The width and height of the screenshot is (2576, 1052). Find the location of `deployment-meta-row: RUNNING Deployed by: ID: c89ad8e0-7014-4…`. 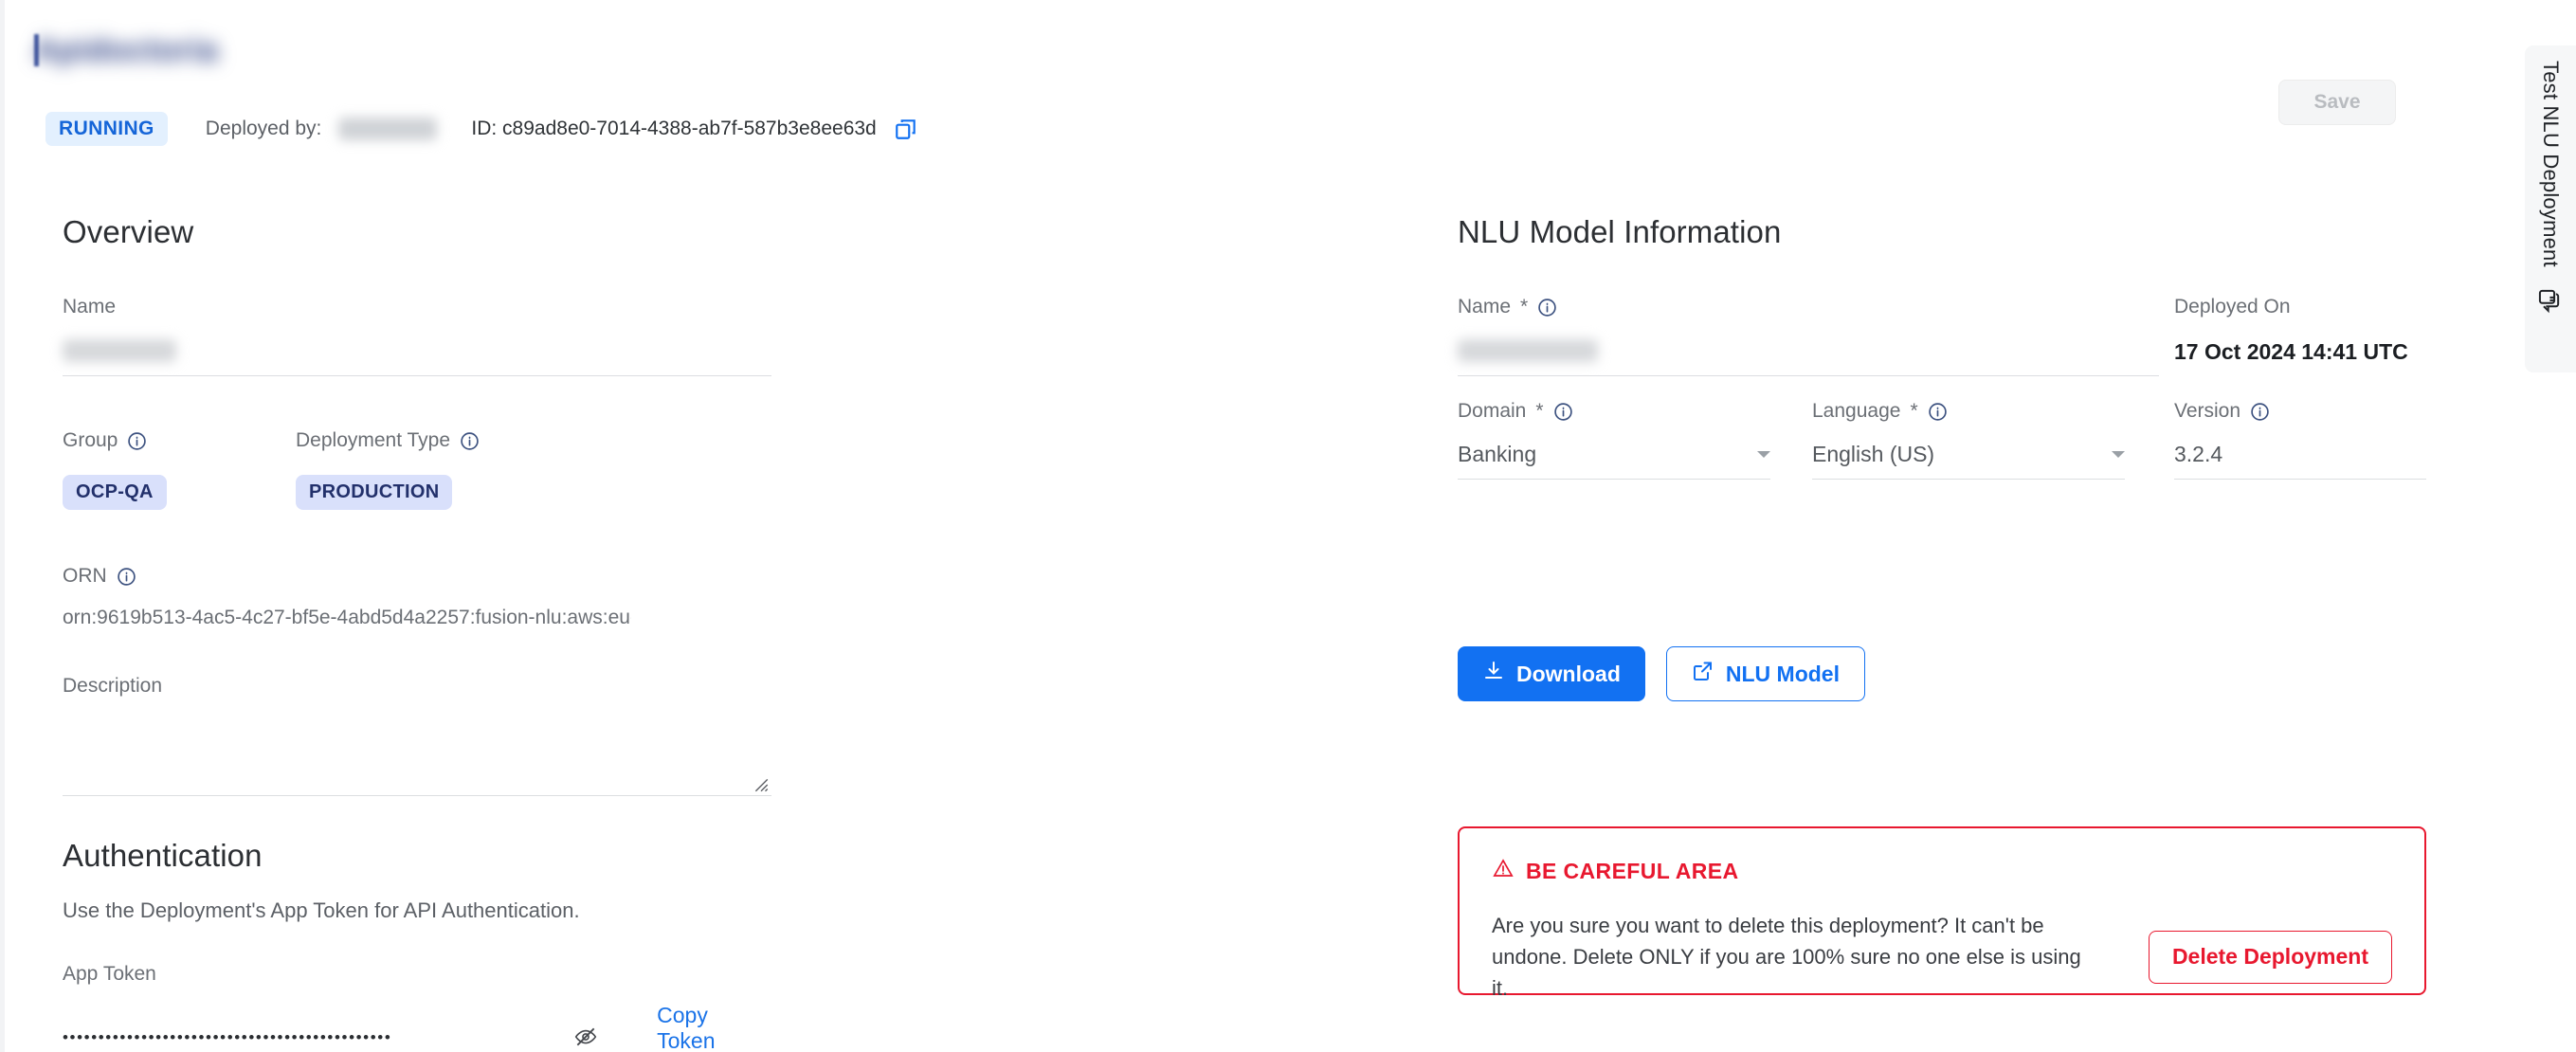

deployment-meta-row: RUNNING Deployed by: ID: c89ad8e0-7014-4… is located at coordinates (481, 129).